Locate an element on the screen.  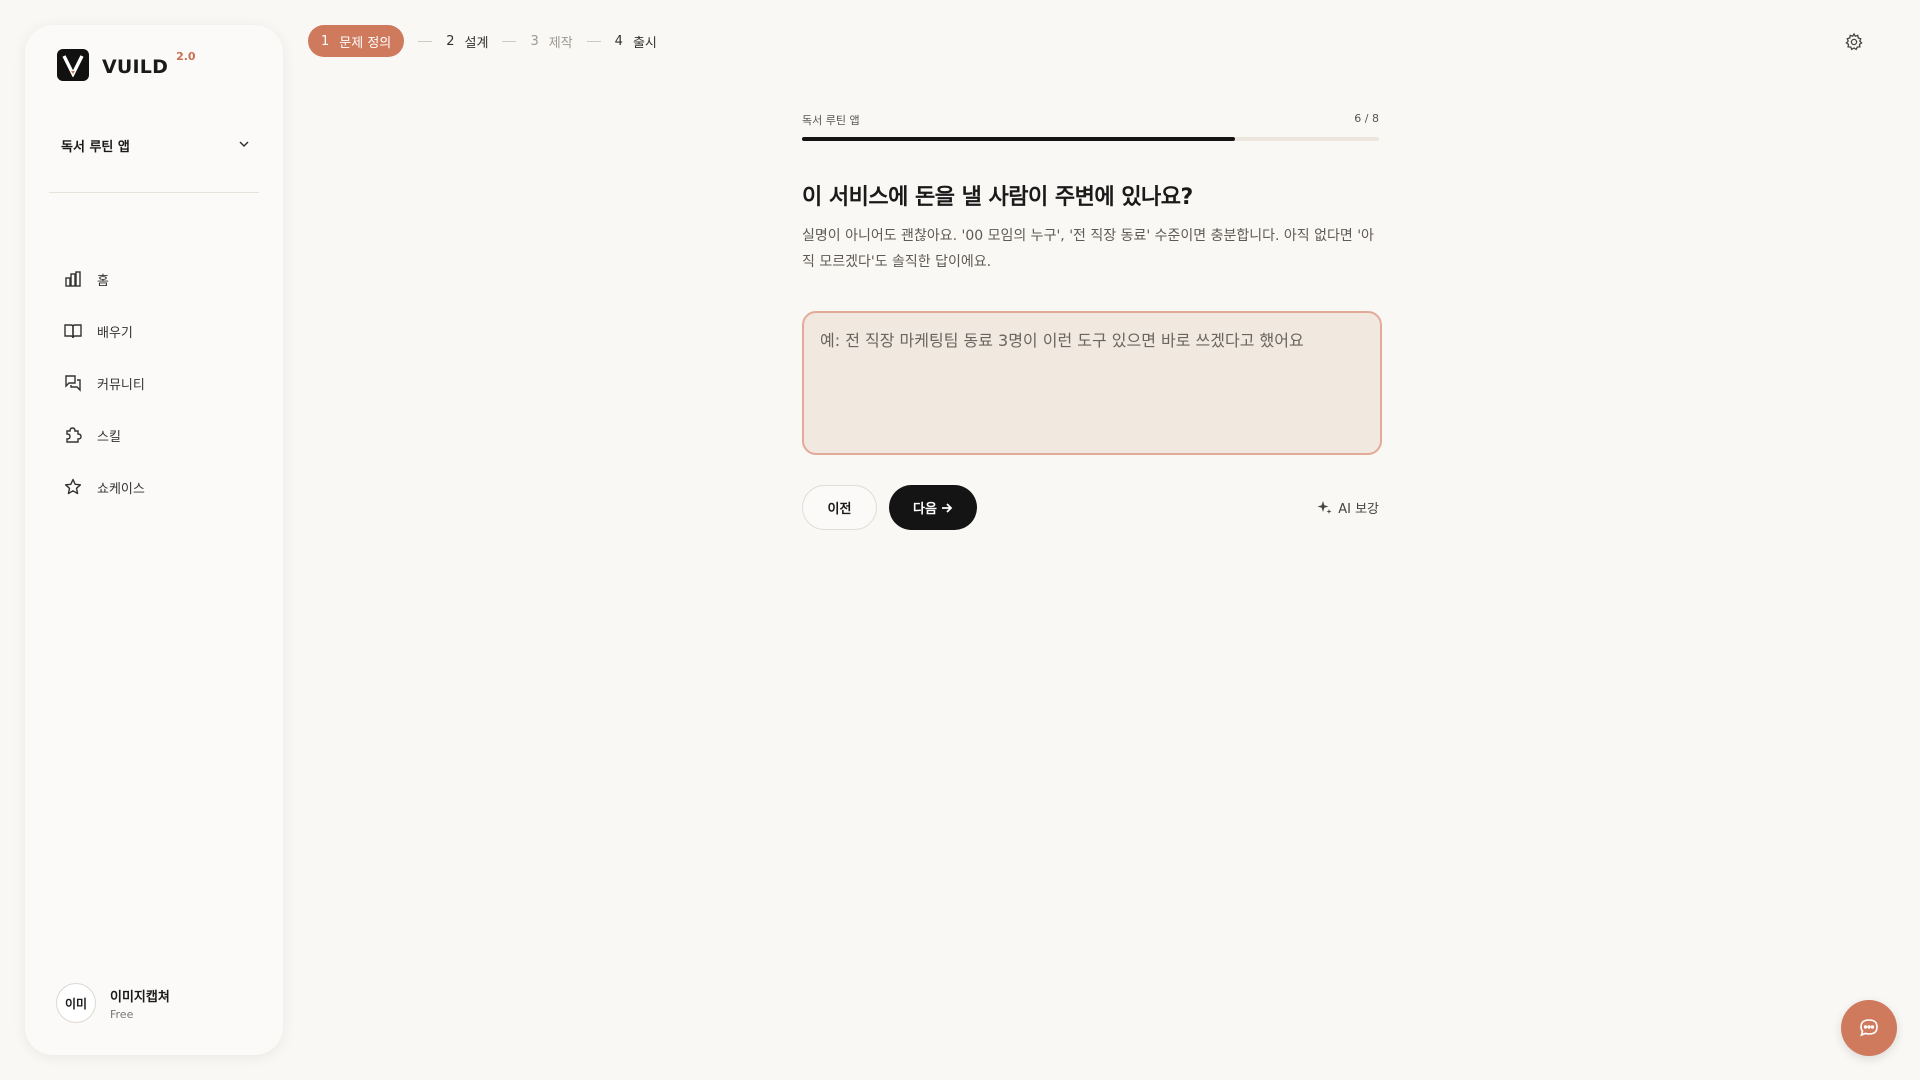
ai-assist-button: AI 보강 is located at coordinates (1348, 507).